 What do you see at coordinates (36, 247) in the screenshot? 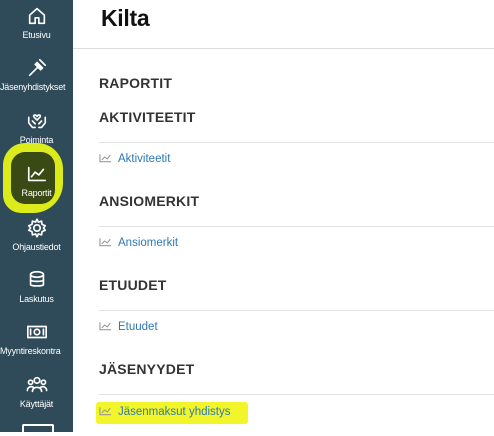
I see `sidebar-item-label: Ohjaustiedot` at bounding box center [36, 247].